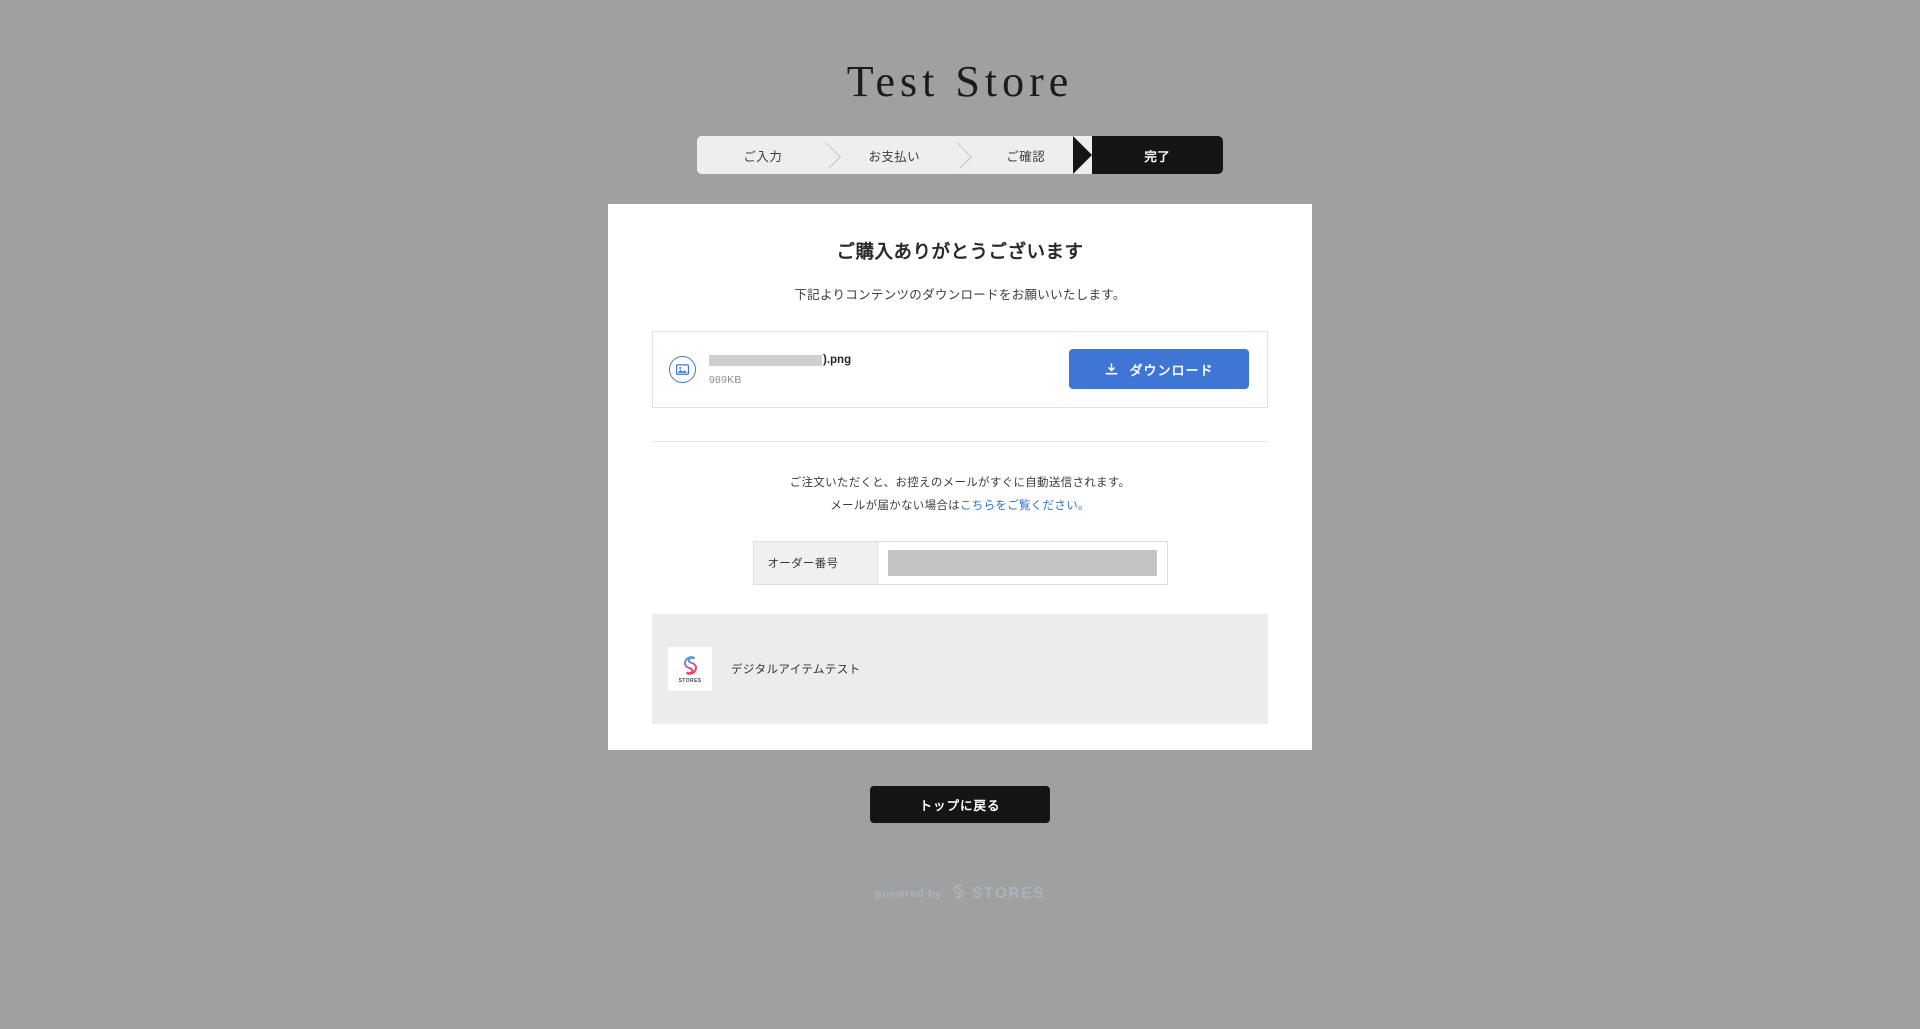  What do you see at coordinates (1171, 370) in the screenshot?
I see `download-button-label: ダウンロード` at bounding box center [1171, 370].